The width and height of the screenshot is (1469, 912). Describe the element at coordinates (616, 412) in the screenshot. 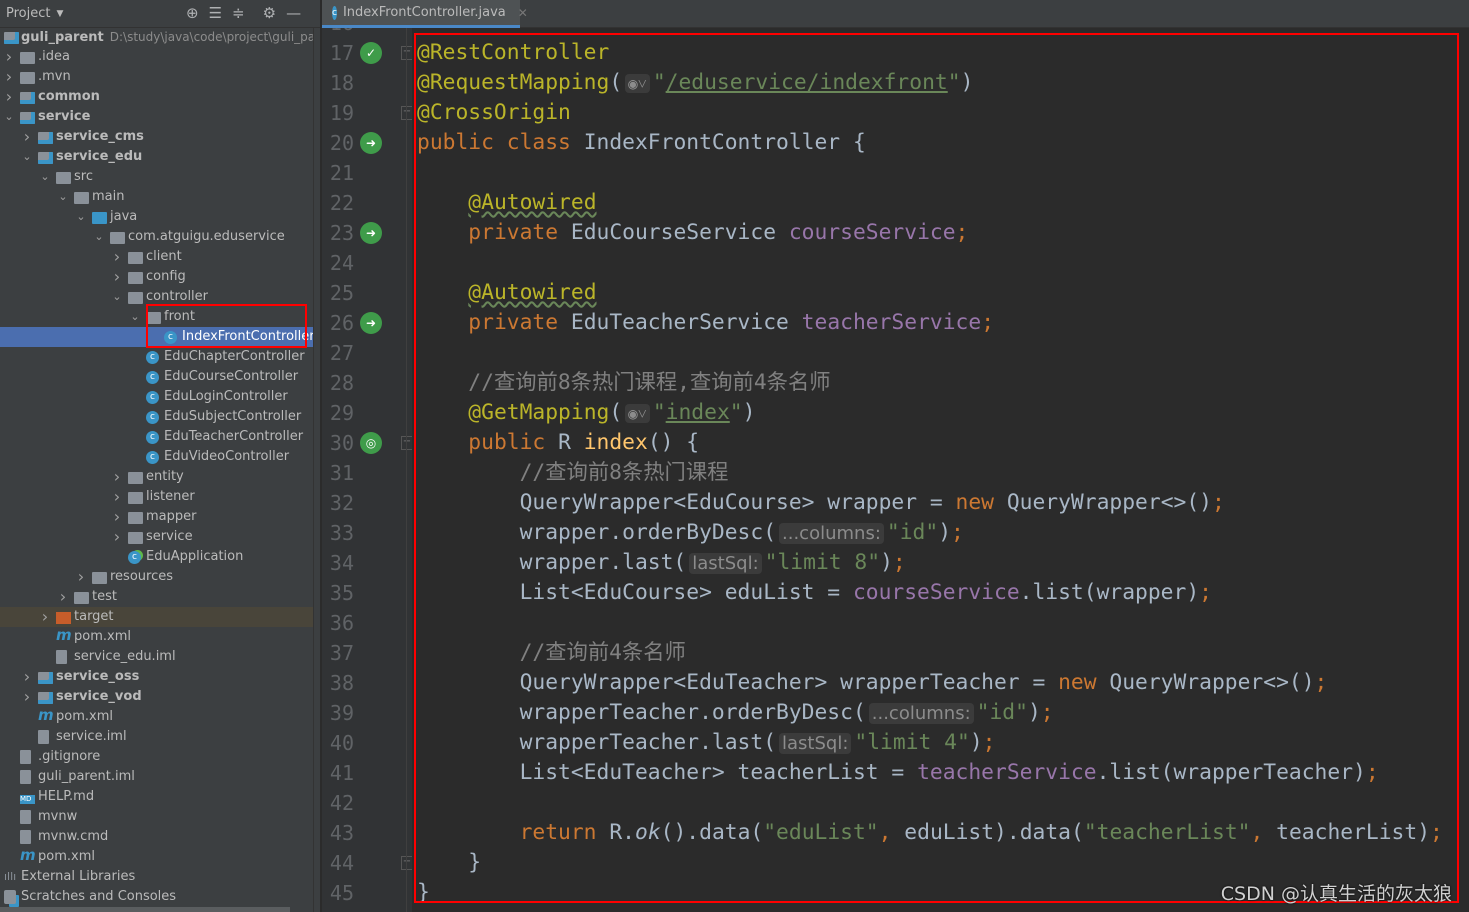

I see `code-token: (` at that location.